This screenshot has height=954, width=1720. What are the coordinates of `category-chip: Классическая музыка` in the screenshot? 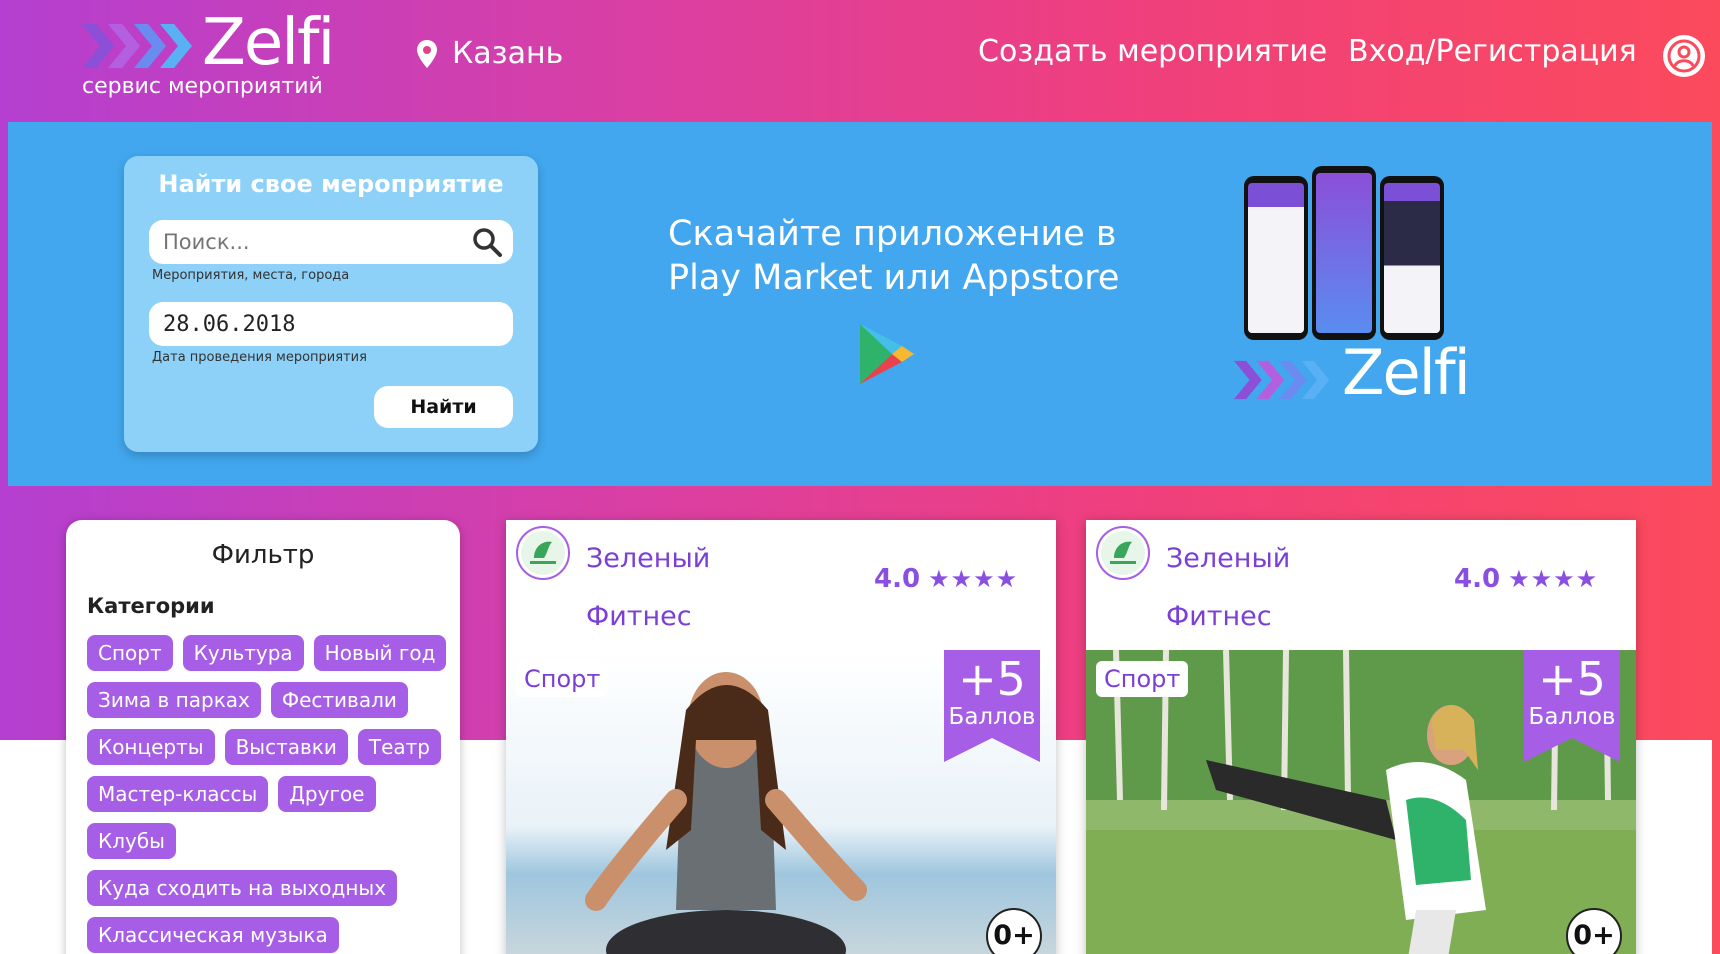 It's located at (213, 935).